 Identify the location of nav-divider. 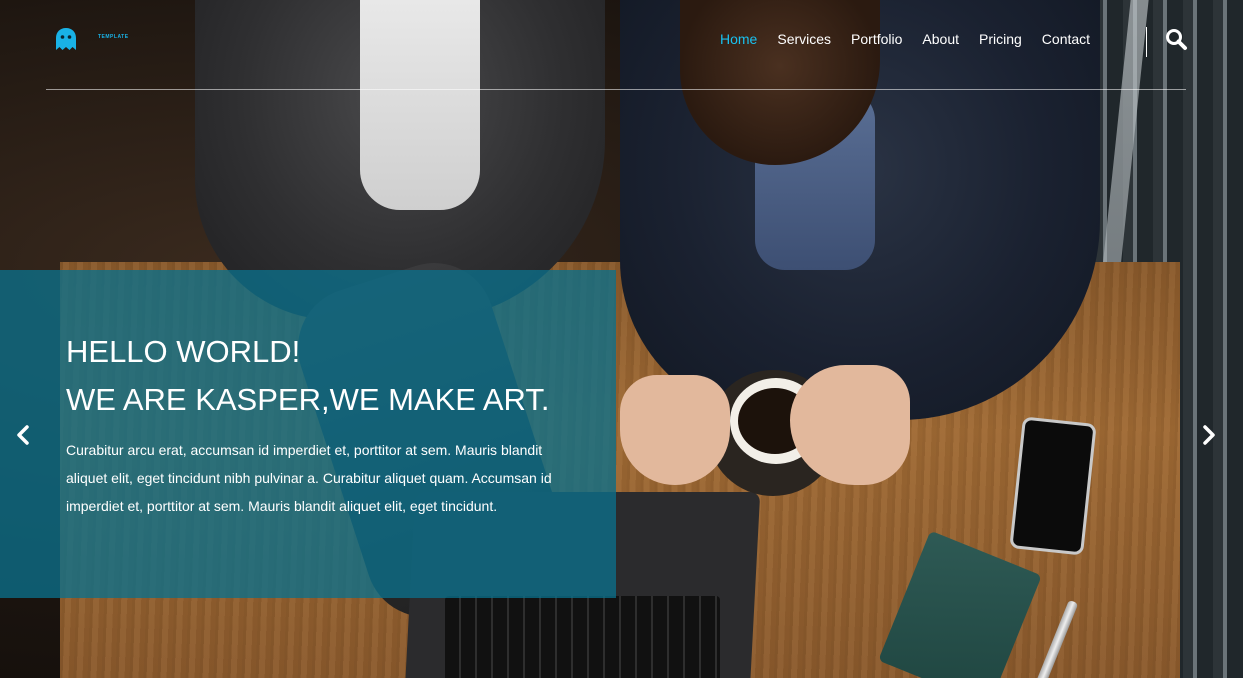
(1146, 42).